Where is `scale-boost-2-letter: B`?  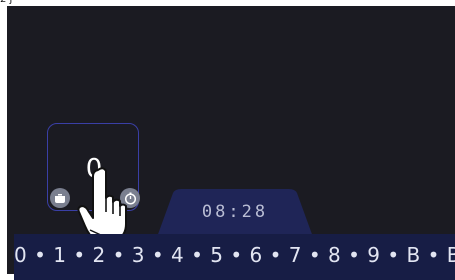
scale-boost-2-letter: B is located at coordinates (450, 255).